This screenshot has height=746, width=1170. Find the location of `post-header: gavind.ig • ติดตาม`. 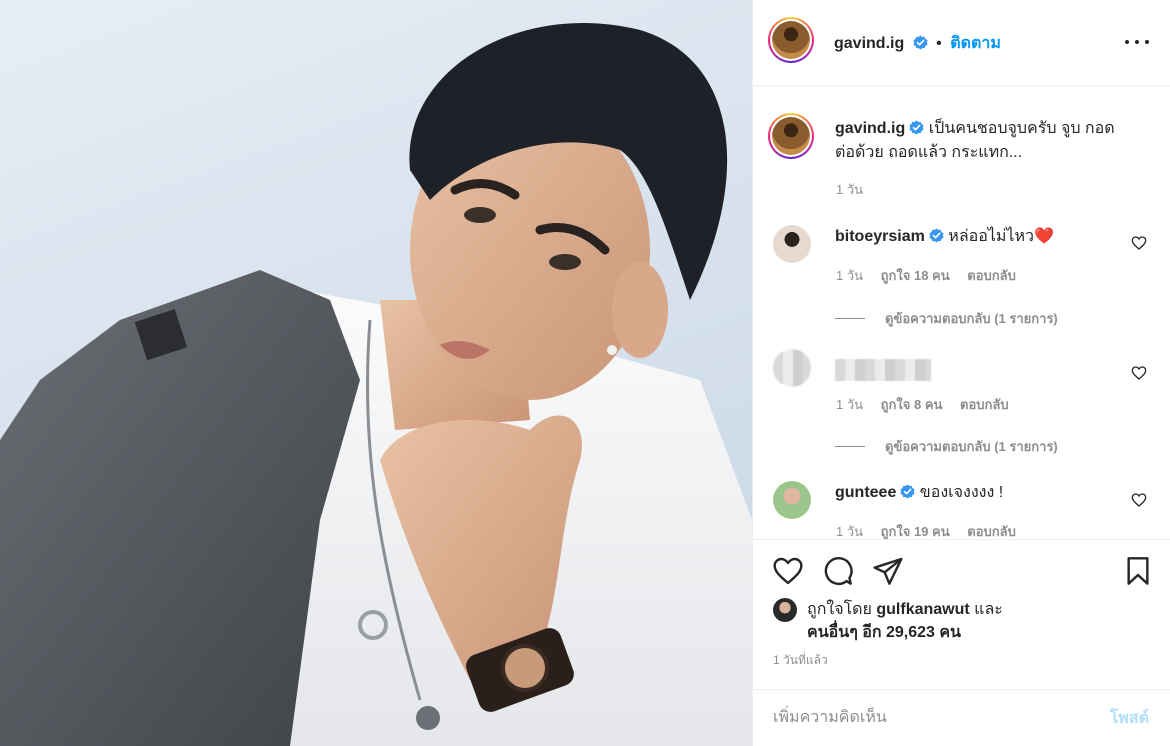

post-header: gavind.ig • ติดตาม is located at coordinates (961, 43).